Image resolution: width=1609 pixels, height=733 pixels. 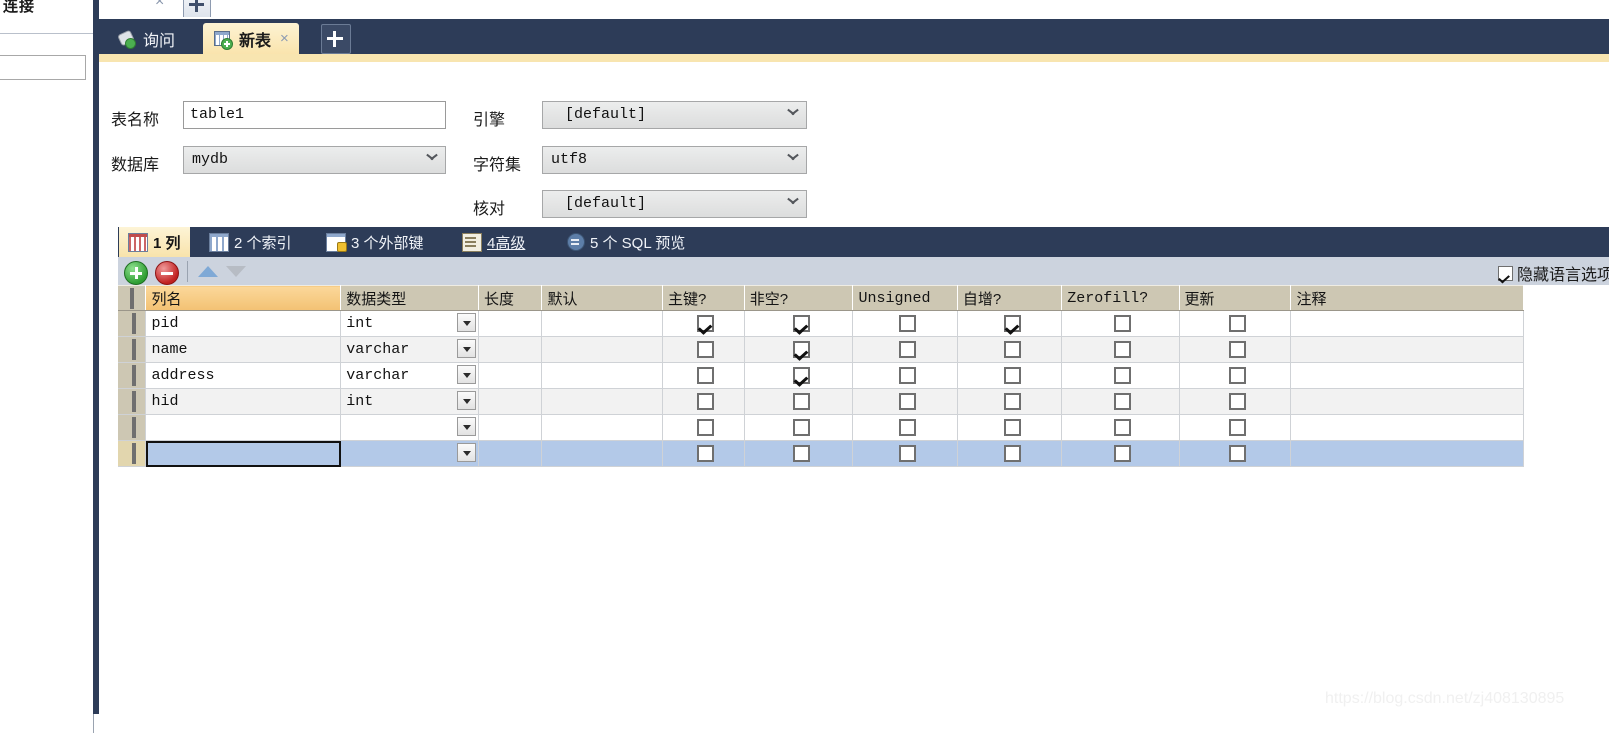 I want to click on header-update: 更新, so click(x=1235, y=298).